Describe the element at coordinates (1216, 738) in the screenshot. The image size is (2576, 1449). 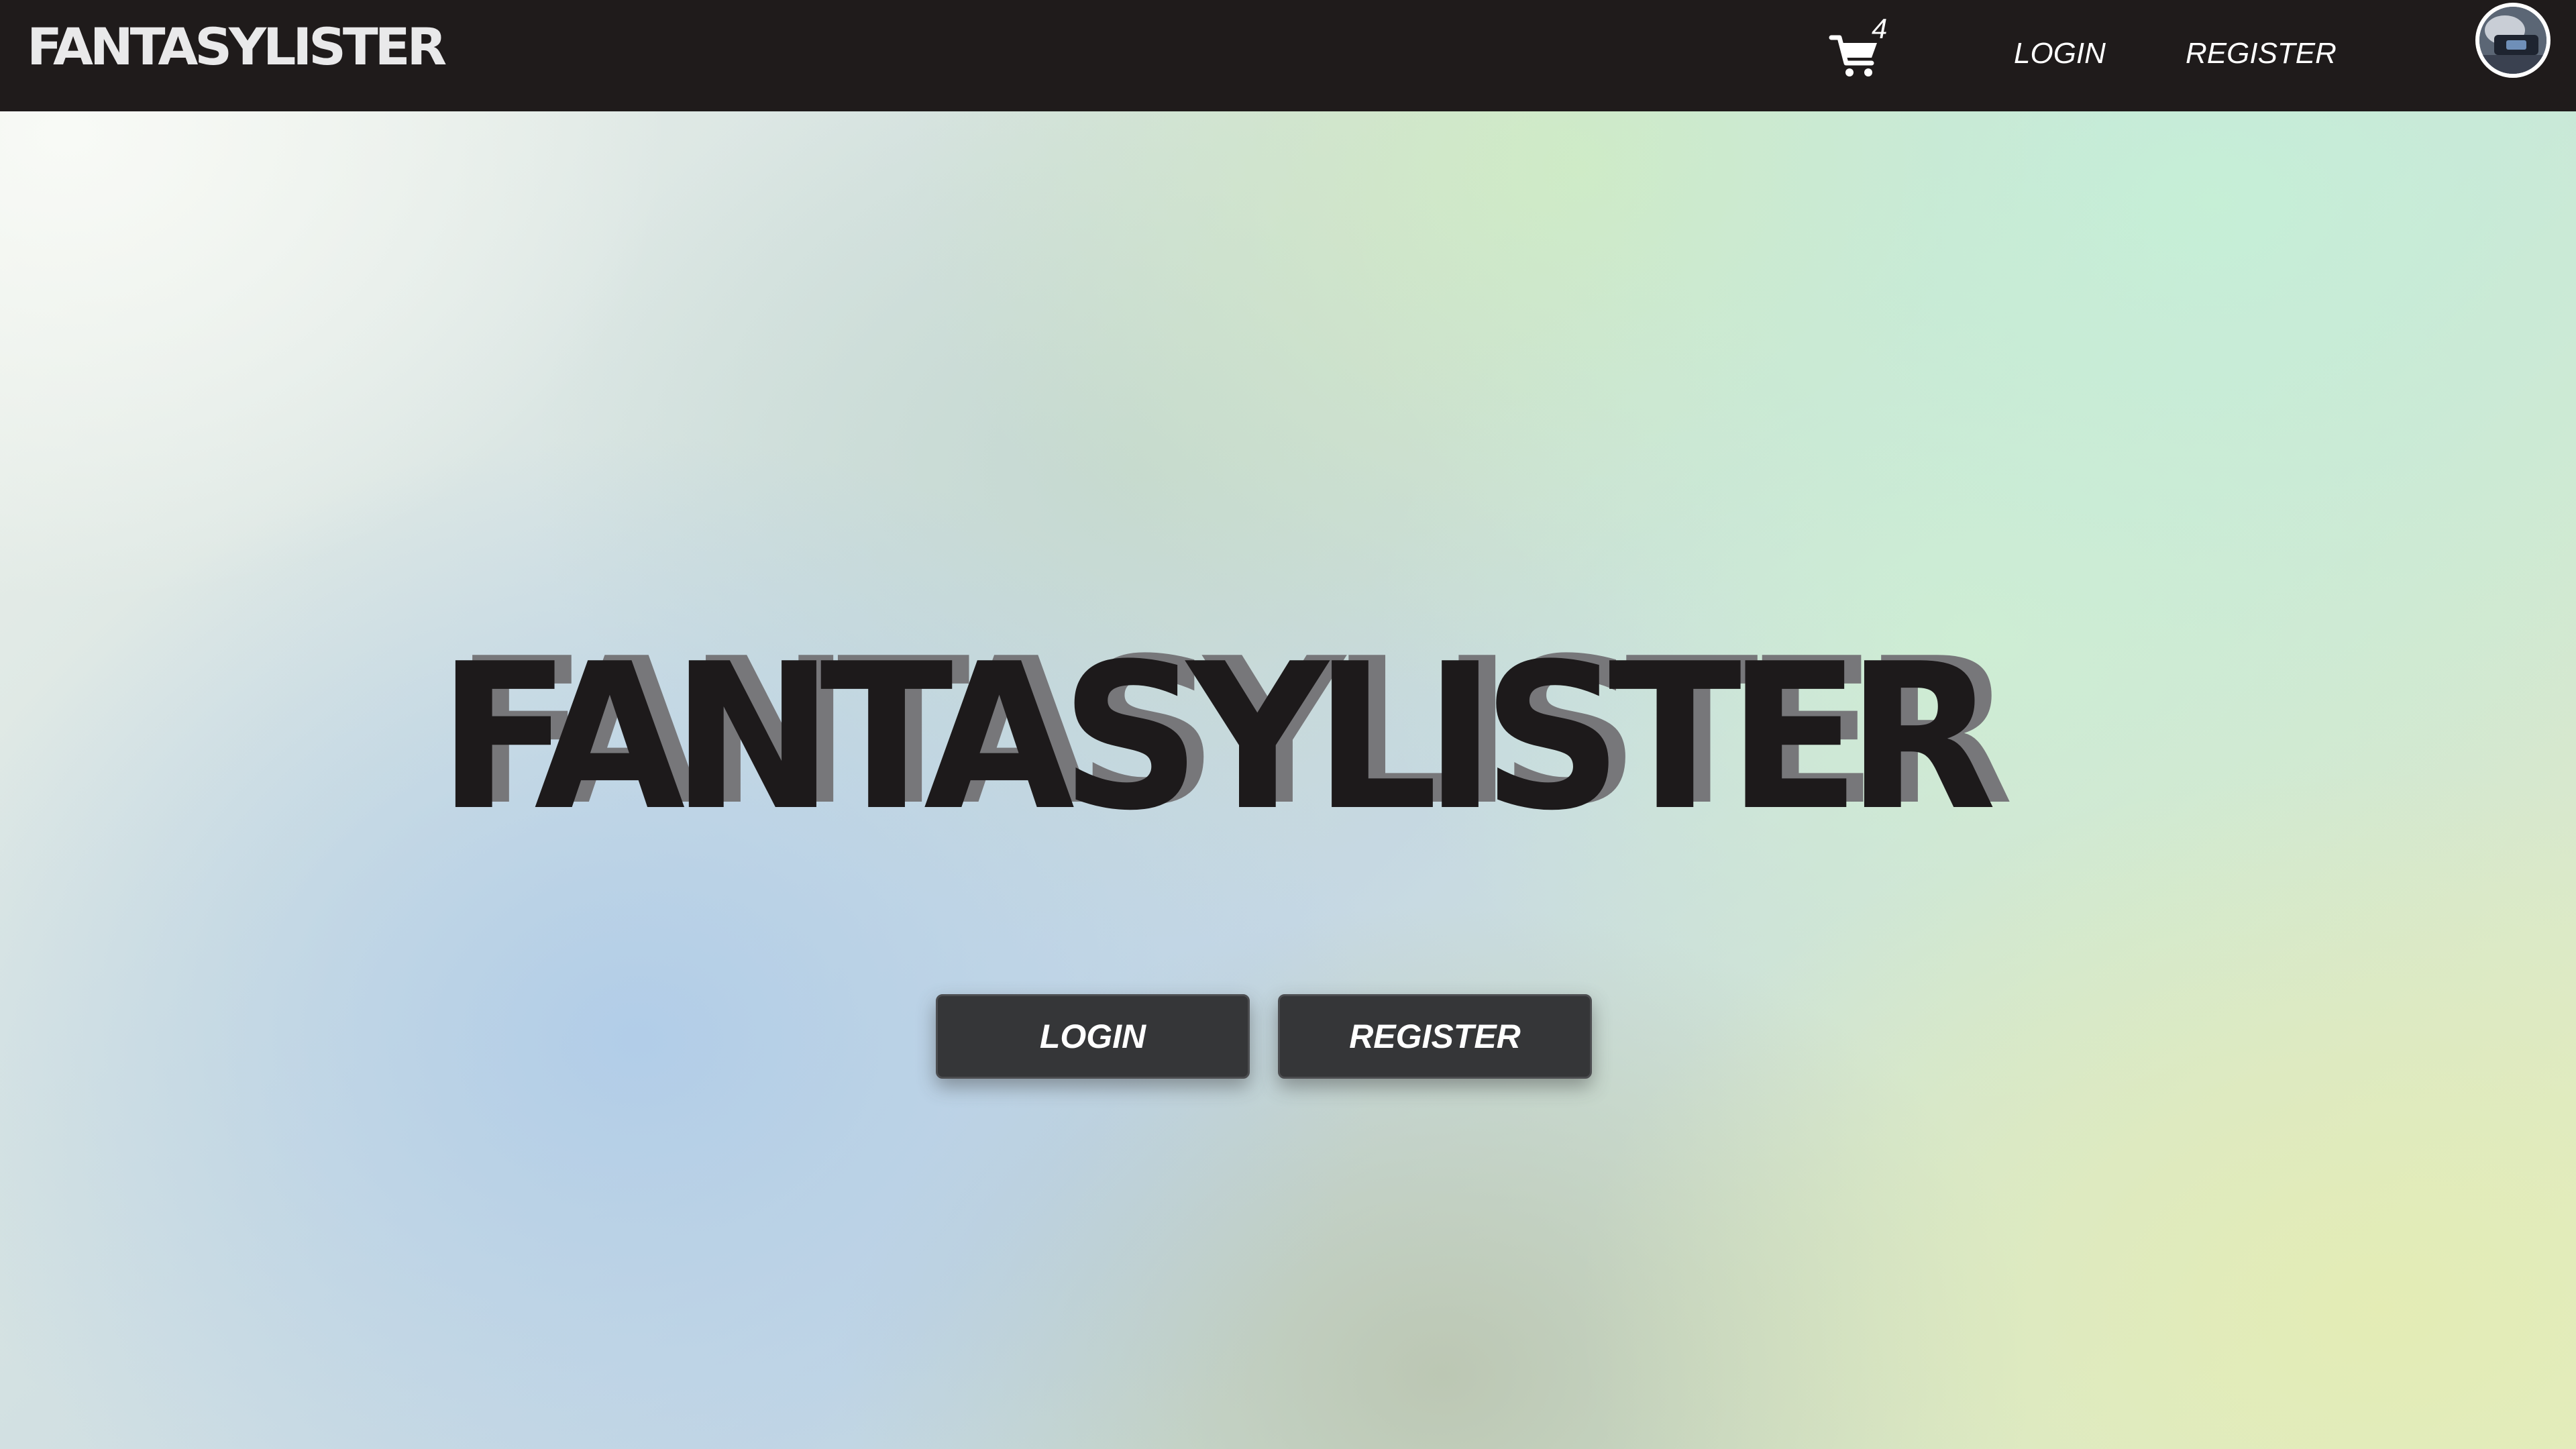
I see `hero-title: FANTASYLISTER` at that location.